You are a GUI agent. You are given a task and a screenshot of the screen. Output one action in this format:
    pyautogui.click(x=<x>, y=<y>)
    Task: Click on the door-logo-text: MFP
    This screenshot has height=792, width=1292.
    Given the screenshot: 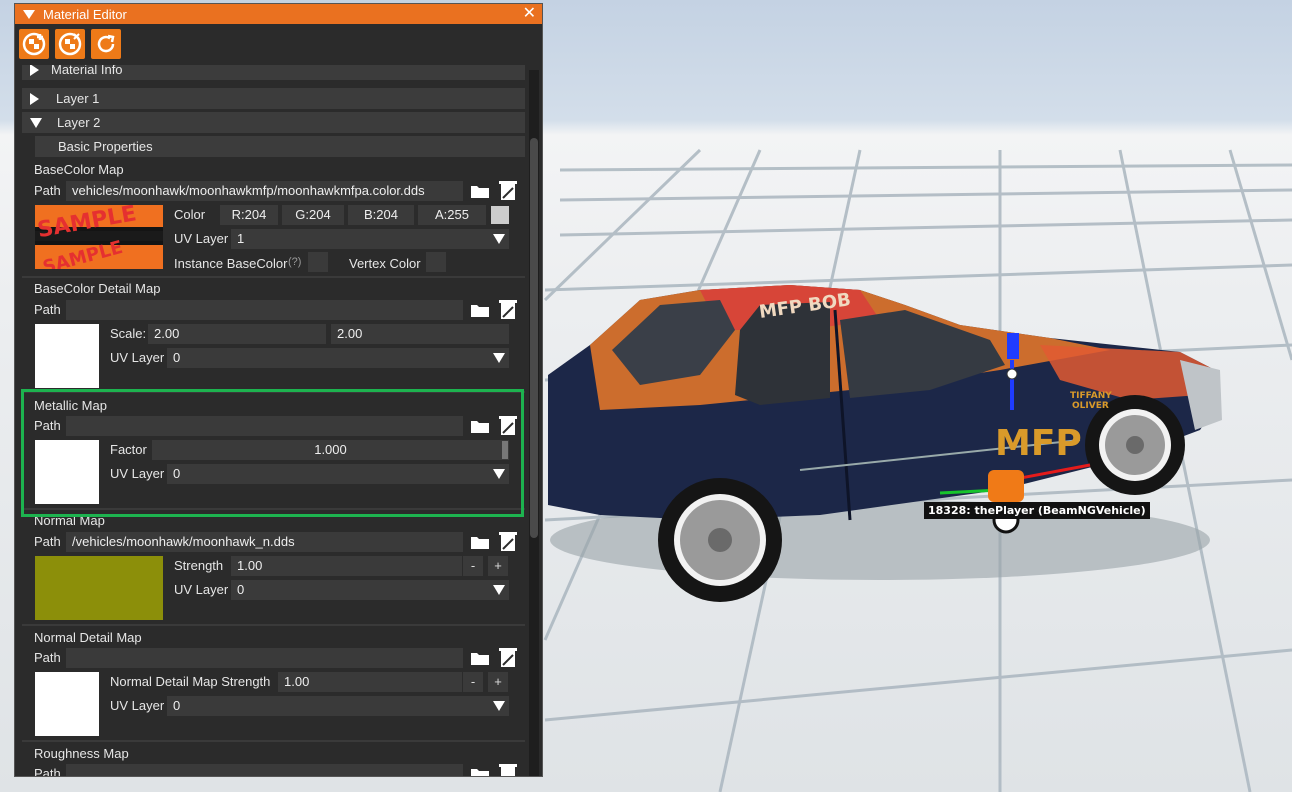 What is the action you would take?
    pyautogui.click(x=1038, y=443)
    